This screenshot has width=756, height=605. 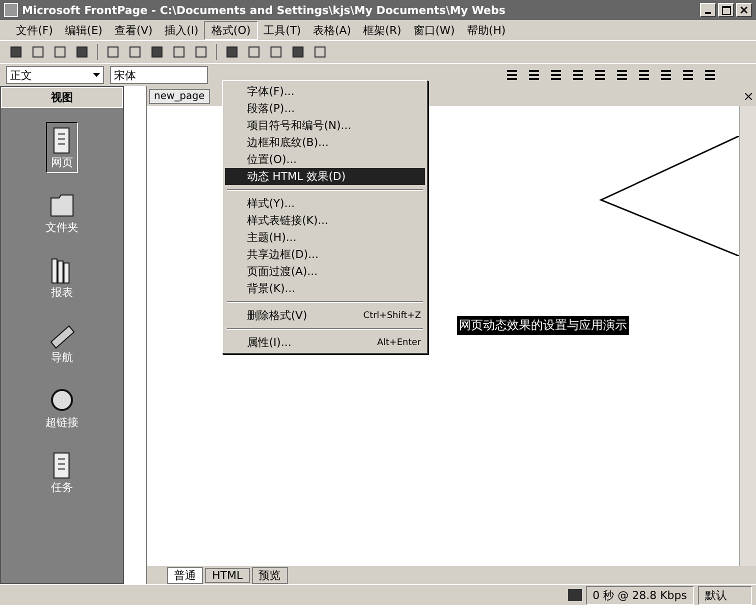 What do you see at coordinates (133, 30) in the screenshot?
I see `menu-item: 查看(V)` at bounding box center [133, 30].